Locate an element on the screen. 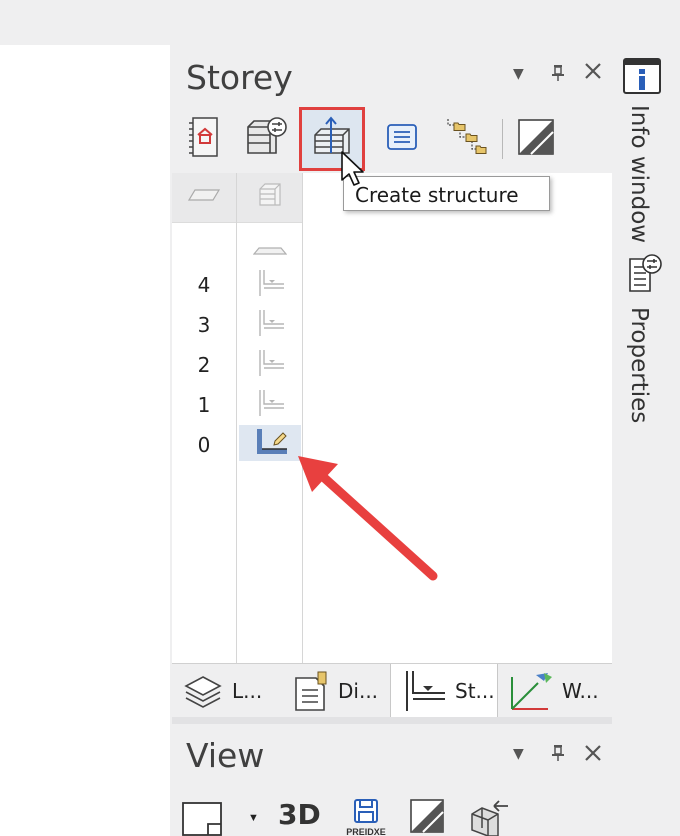 The image size is (680, 836). save-icon is located at coordinates (366, 813).